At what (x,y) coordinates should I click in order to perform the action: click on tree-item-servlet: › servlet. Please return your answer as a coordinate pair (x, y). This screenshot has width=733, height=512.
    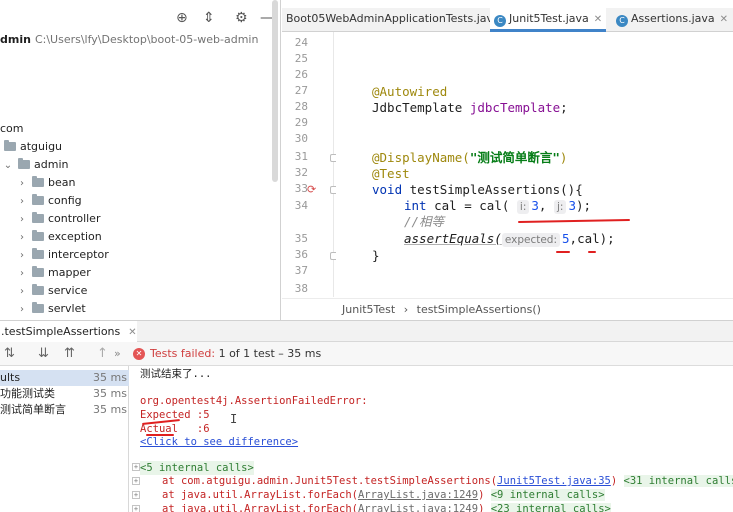
    Looking at the image, I should click on (51, 309).